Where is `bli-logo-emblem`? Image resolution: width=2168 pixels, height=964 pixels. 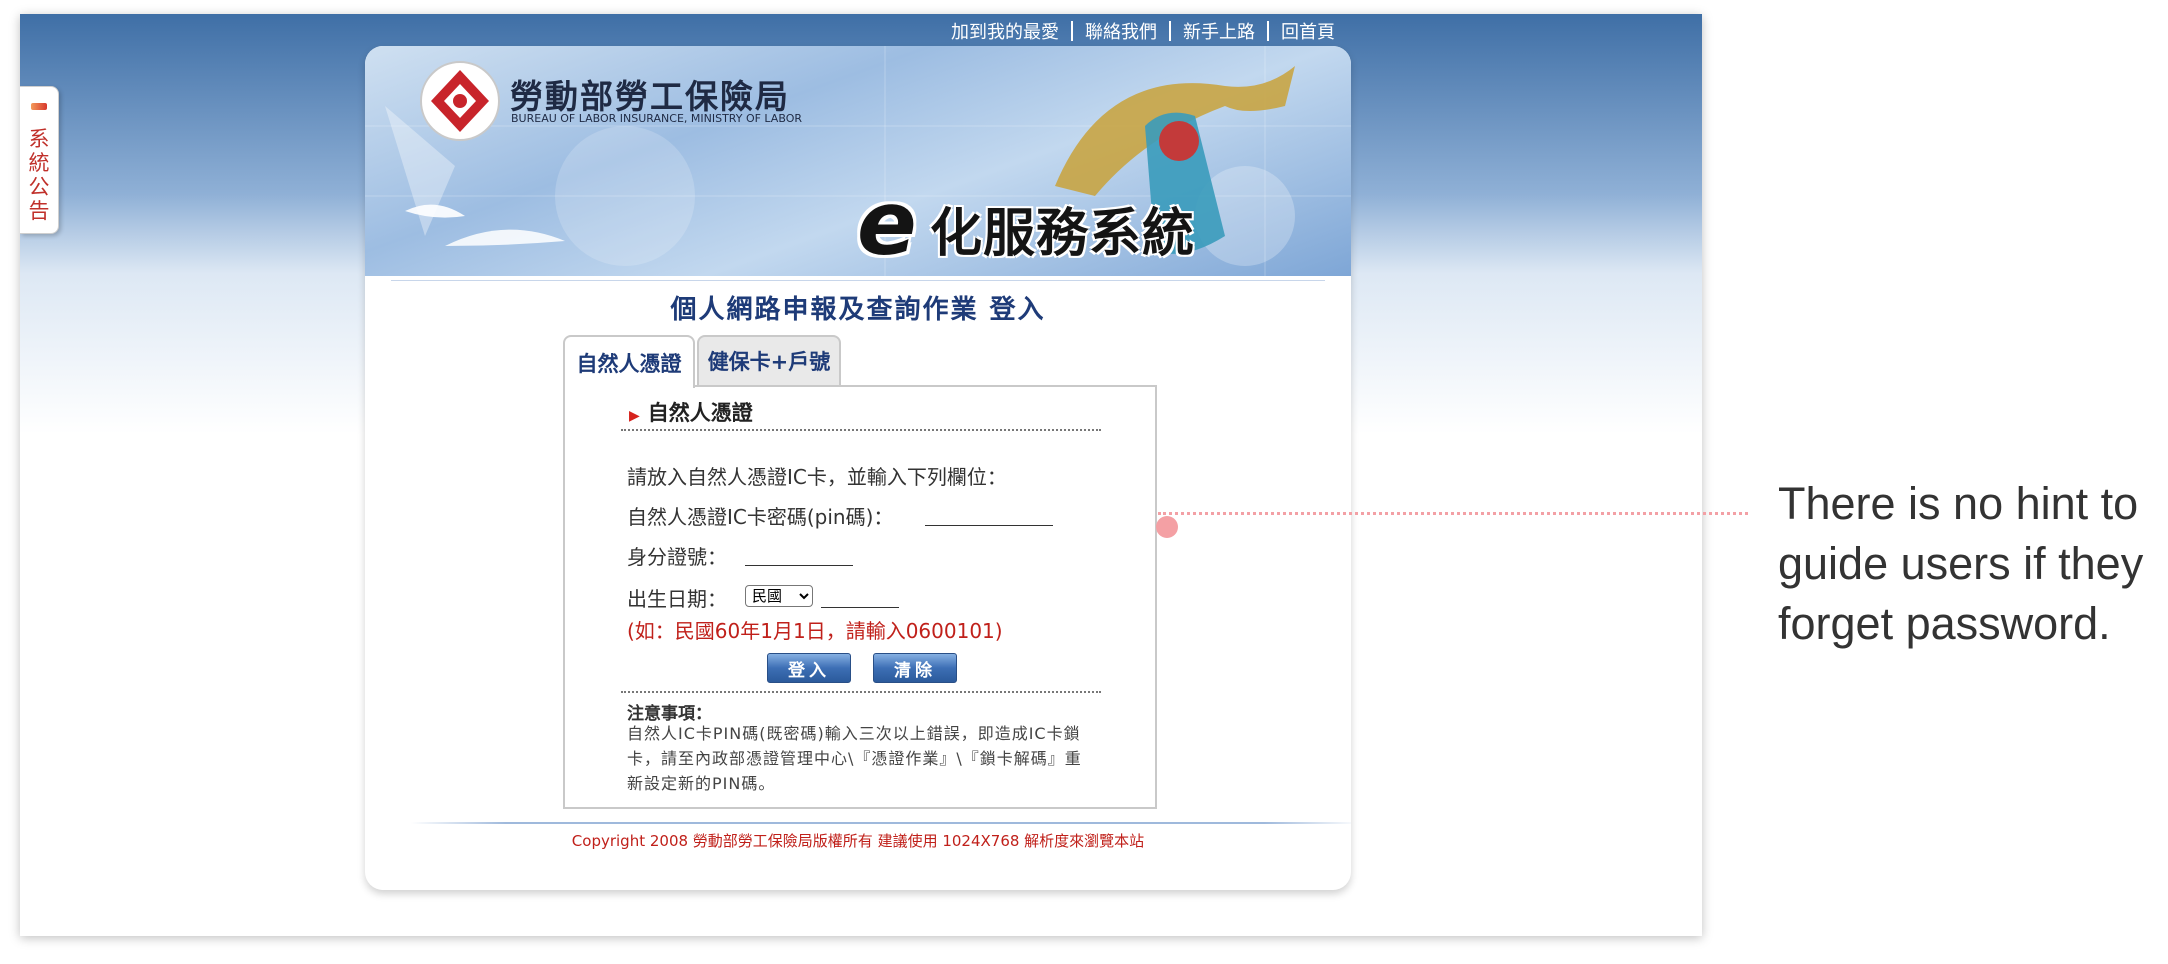
bli-logo-emblem is located at coordinates (460, 101).